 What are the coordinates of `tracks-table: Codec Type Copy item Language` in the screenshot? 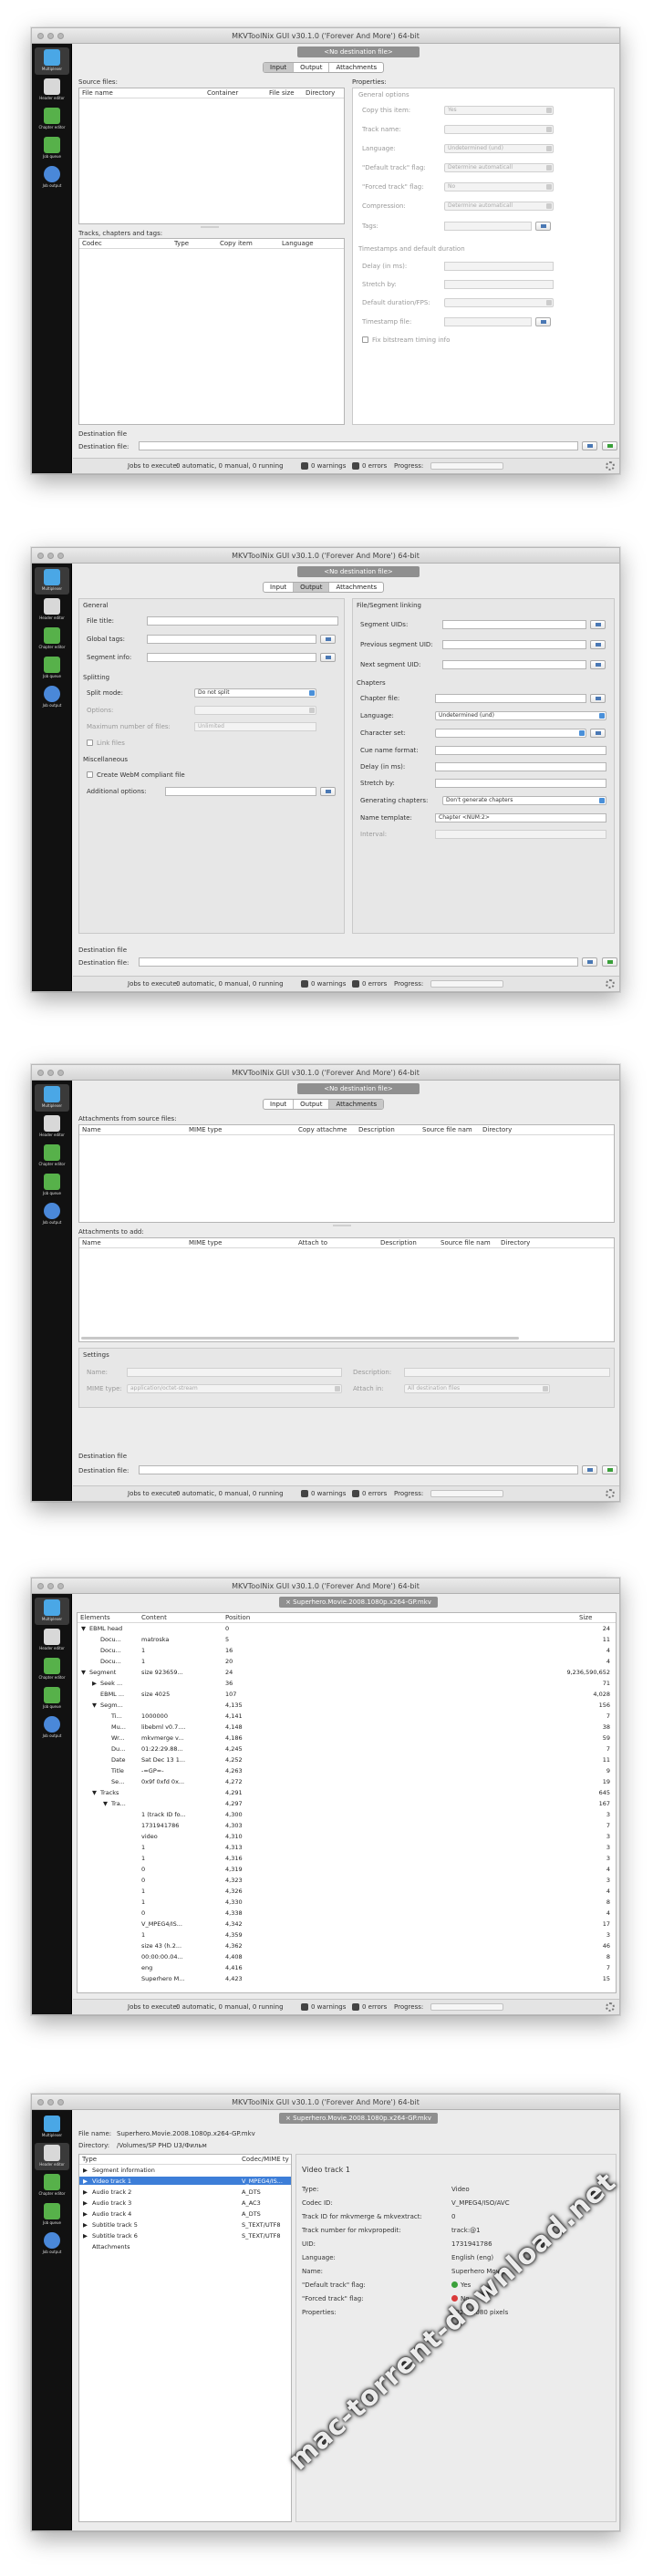 It's located at (211, 331).